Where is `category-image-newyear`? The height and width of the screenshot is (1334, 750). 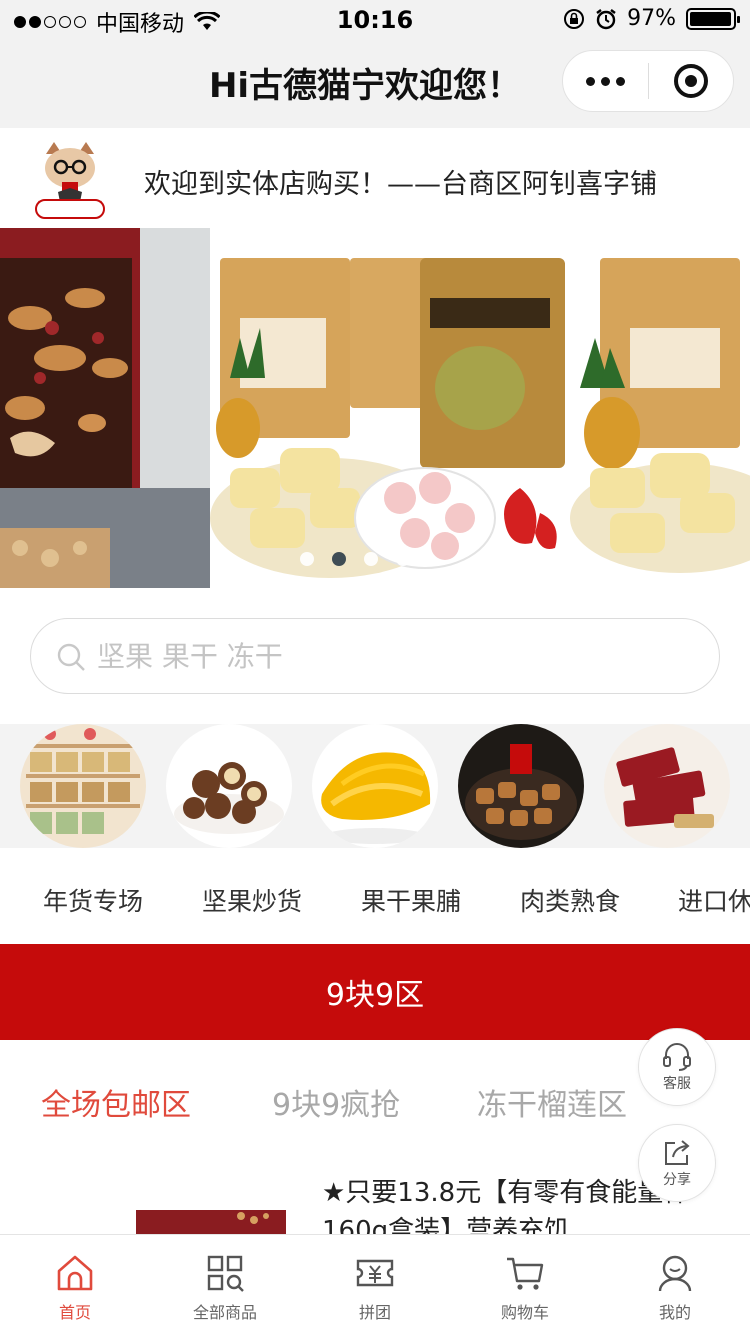 category-image-newyear is located at coordinates (83, 786).